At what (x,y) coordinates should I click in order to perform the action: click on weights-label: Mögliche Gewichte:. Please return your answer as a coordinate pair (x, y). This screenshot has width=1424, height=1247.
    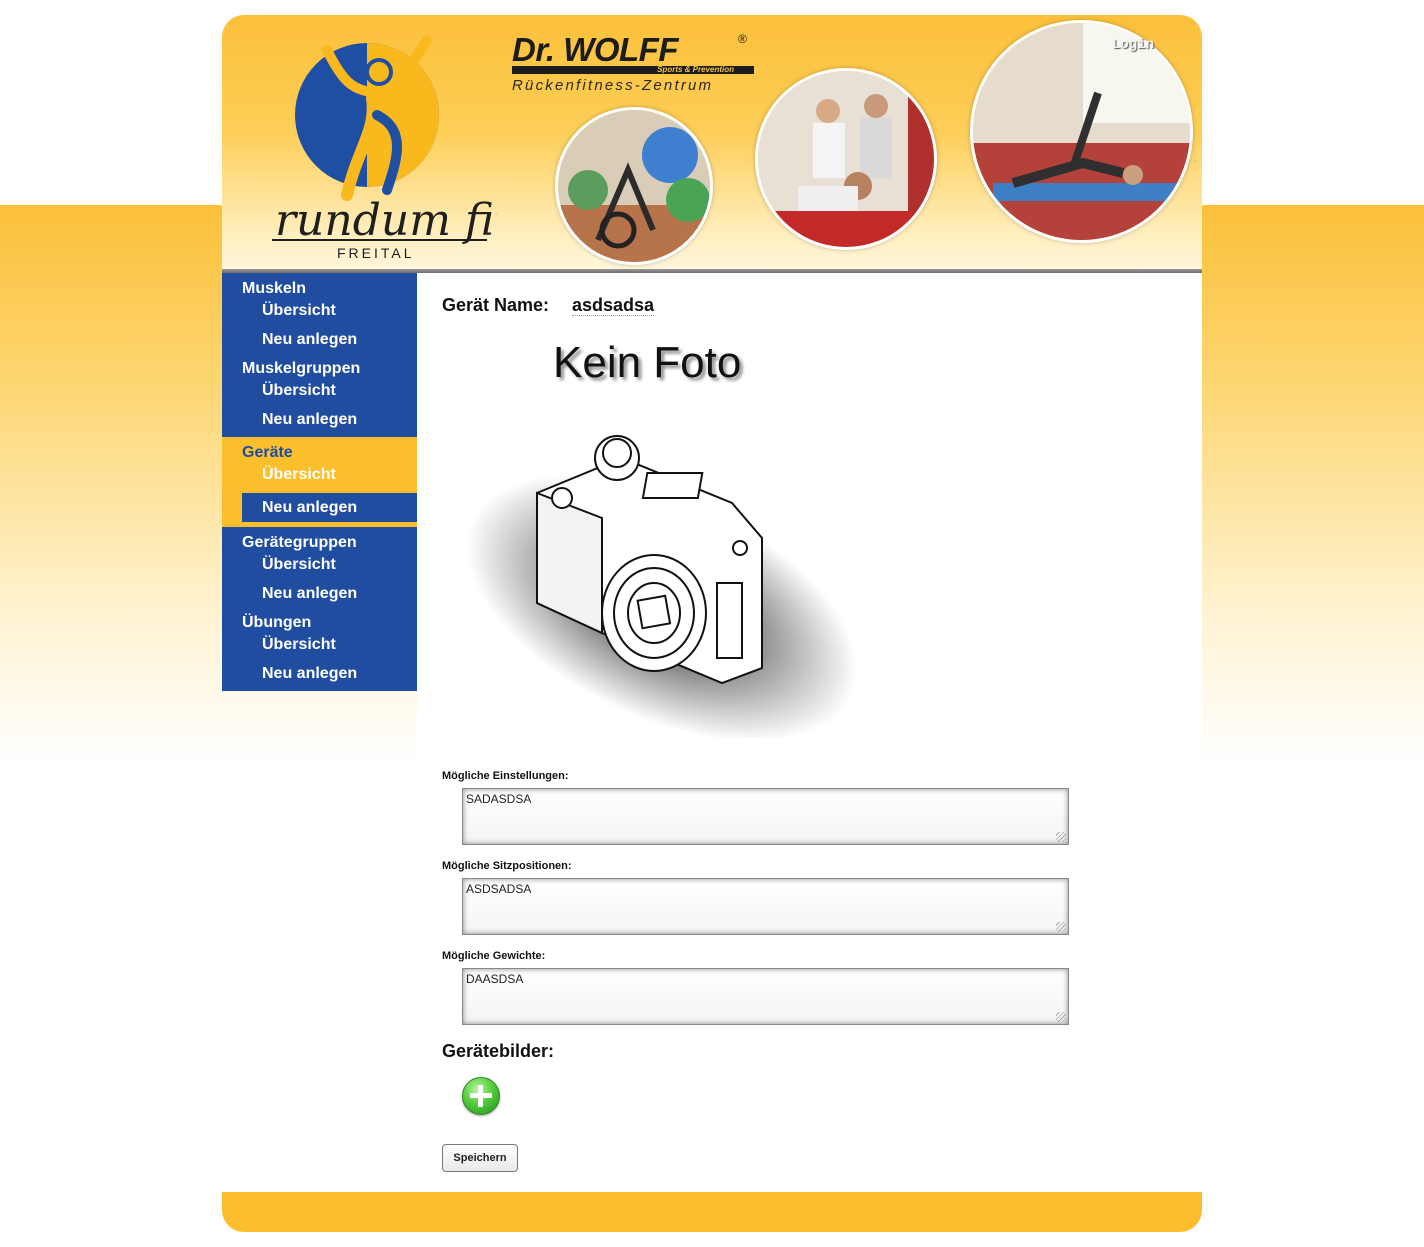
    Looking at the image, I should click on (494, 956).